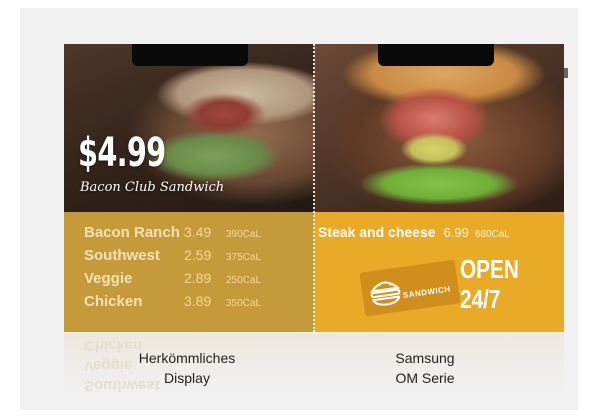 The image size is (598, 418). I want to click on menu-item-price: 6.99, so click(456, 232).